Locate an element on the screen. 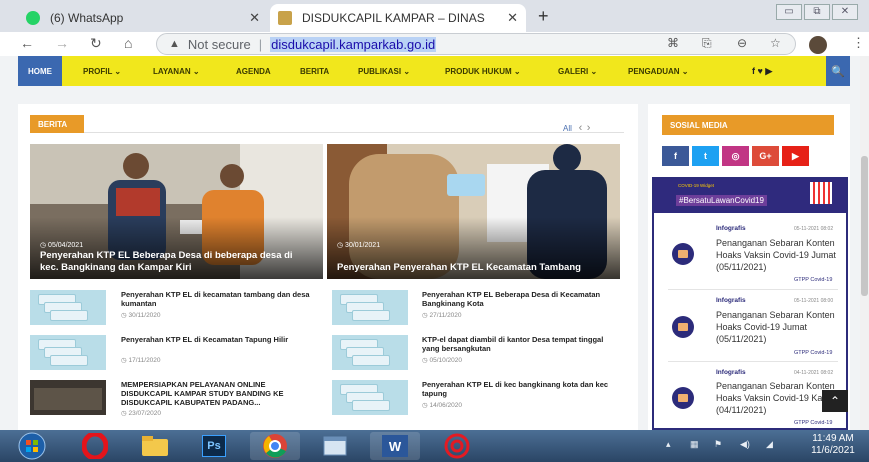 The image size is (869, 462). nav-galeri: GALERI ⌄ is located at coordinates (577, 71).